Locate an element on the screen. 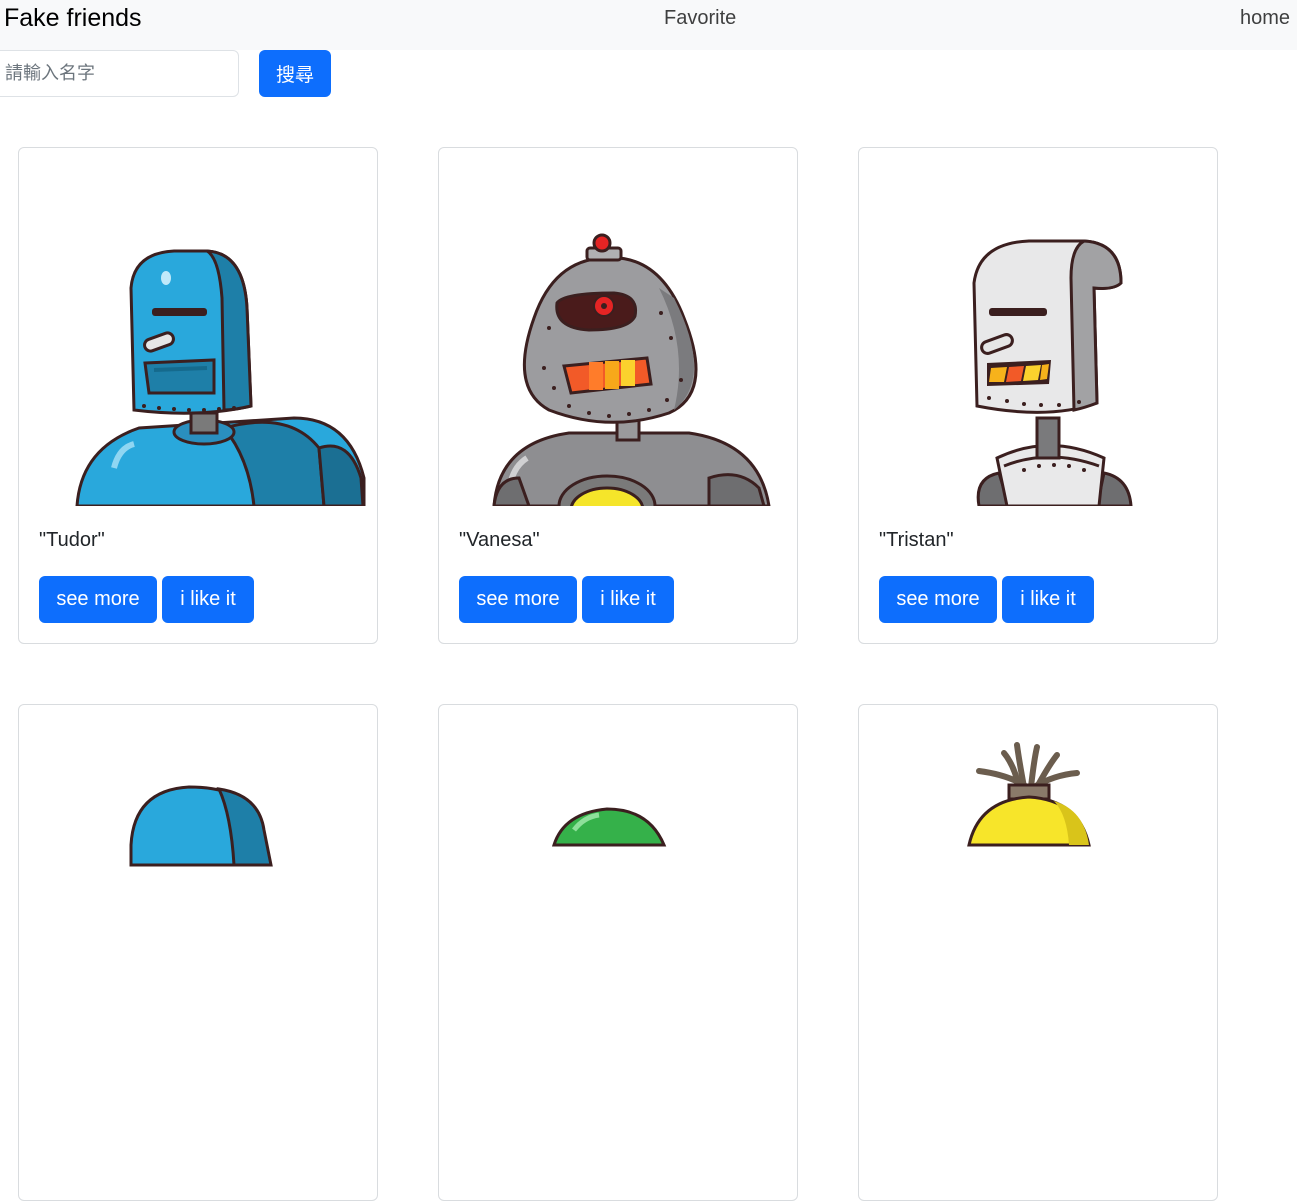  robot-card: "Tristan" see more i like it is located at coordinates (1038, 395).